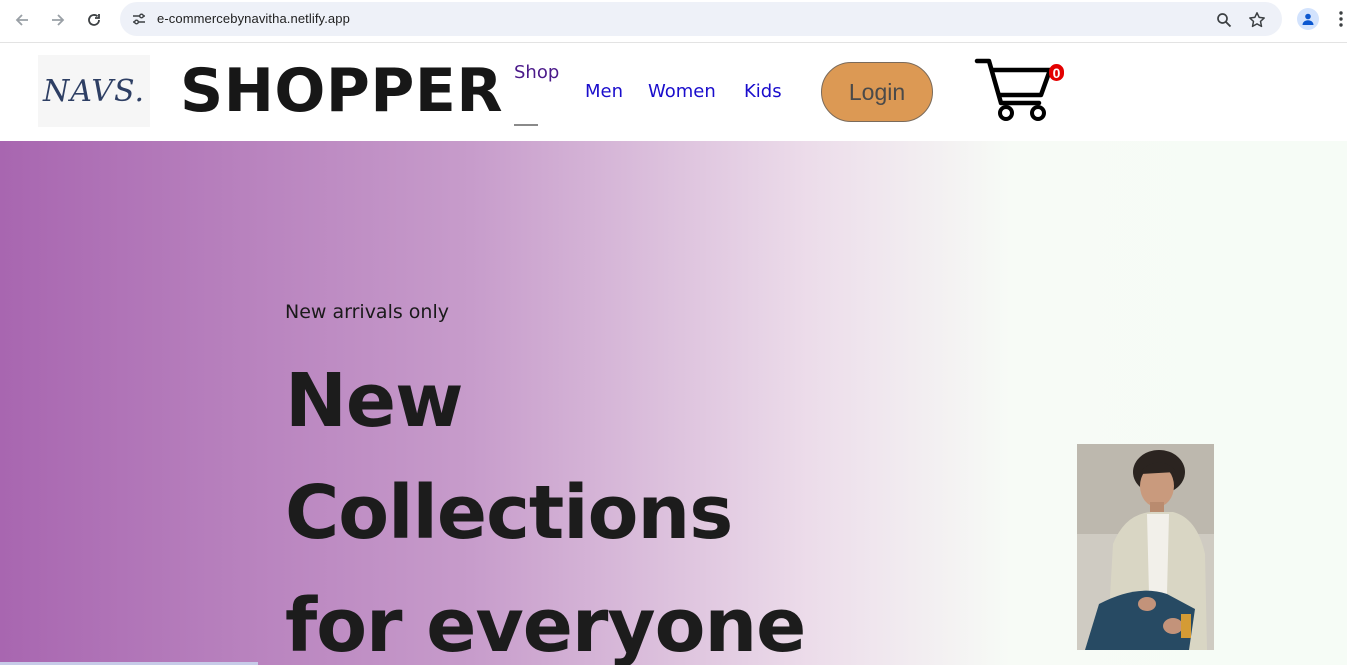 The image size is (1347, 665). What do you see at coordinates (367, 312) in the screenshot?
I see `hero-kicker: New arrivals only` at bounding box center [367, 312].